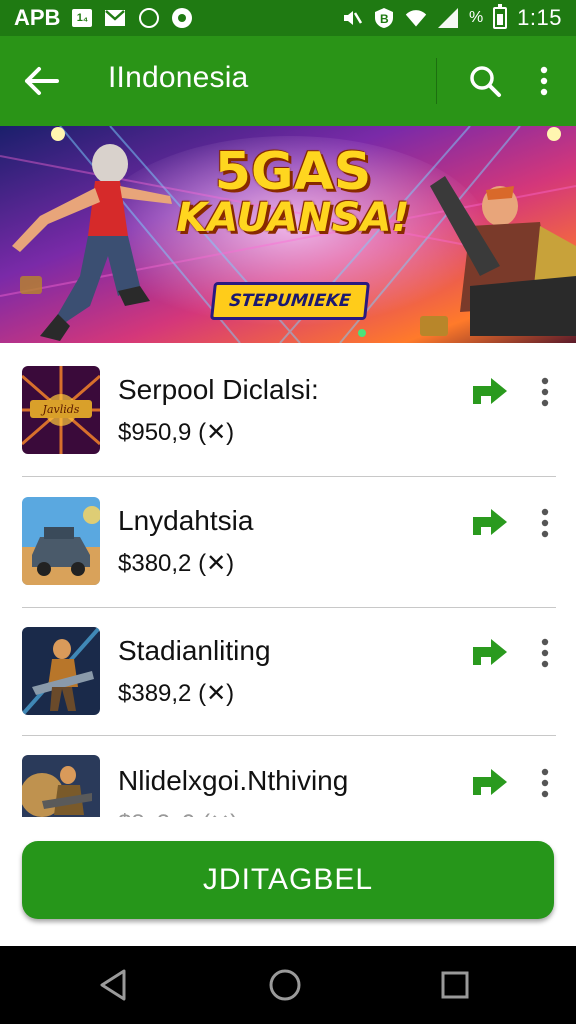  I want to click on item-name: Serpool Diclalsi:, so click(218, 389).